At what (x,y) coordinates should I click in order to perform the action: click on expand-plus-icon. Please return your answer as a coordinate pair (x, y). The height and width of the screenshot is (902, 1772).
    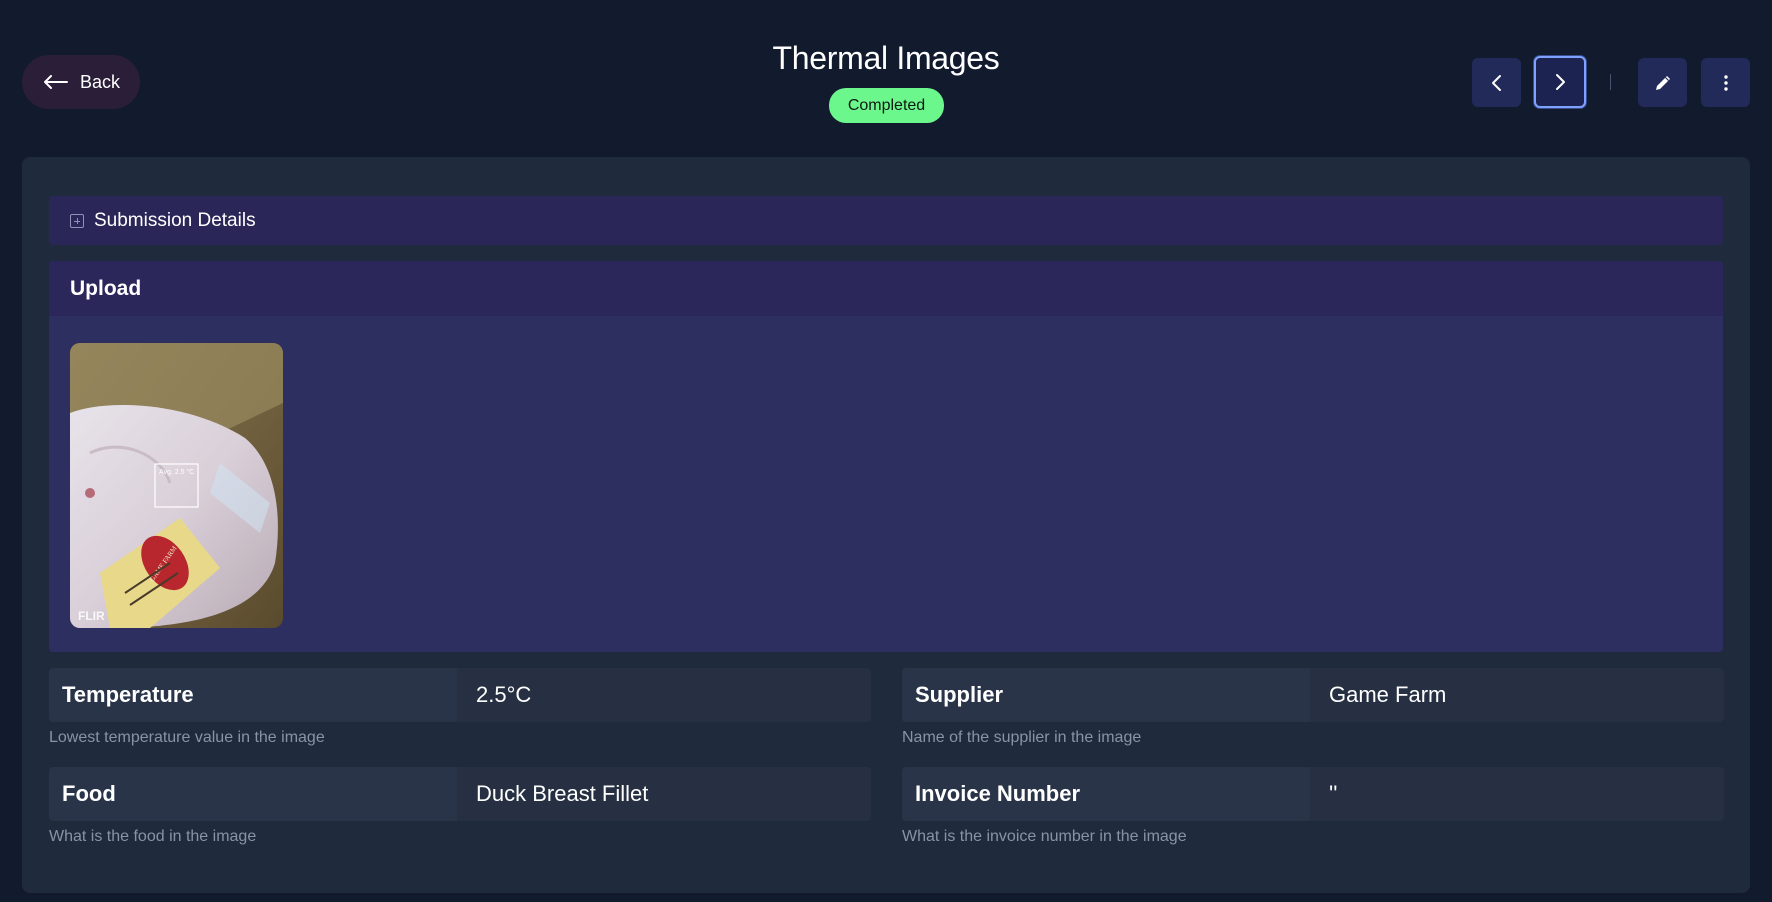
    Looking at the image, I should click on (77, 220).